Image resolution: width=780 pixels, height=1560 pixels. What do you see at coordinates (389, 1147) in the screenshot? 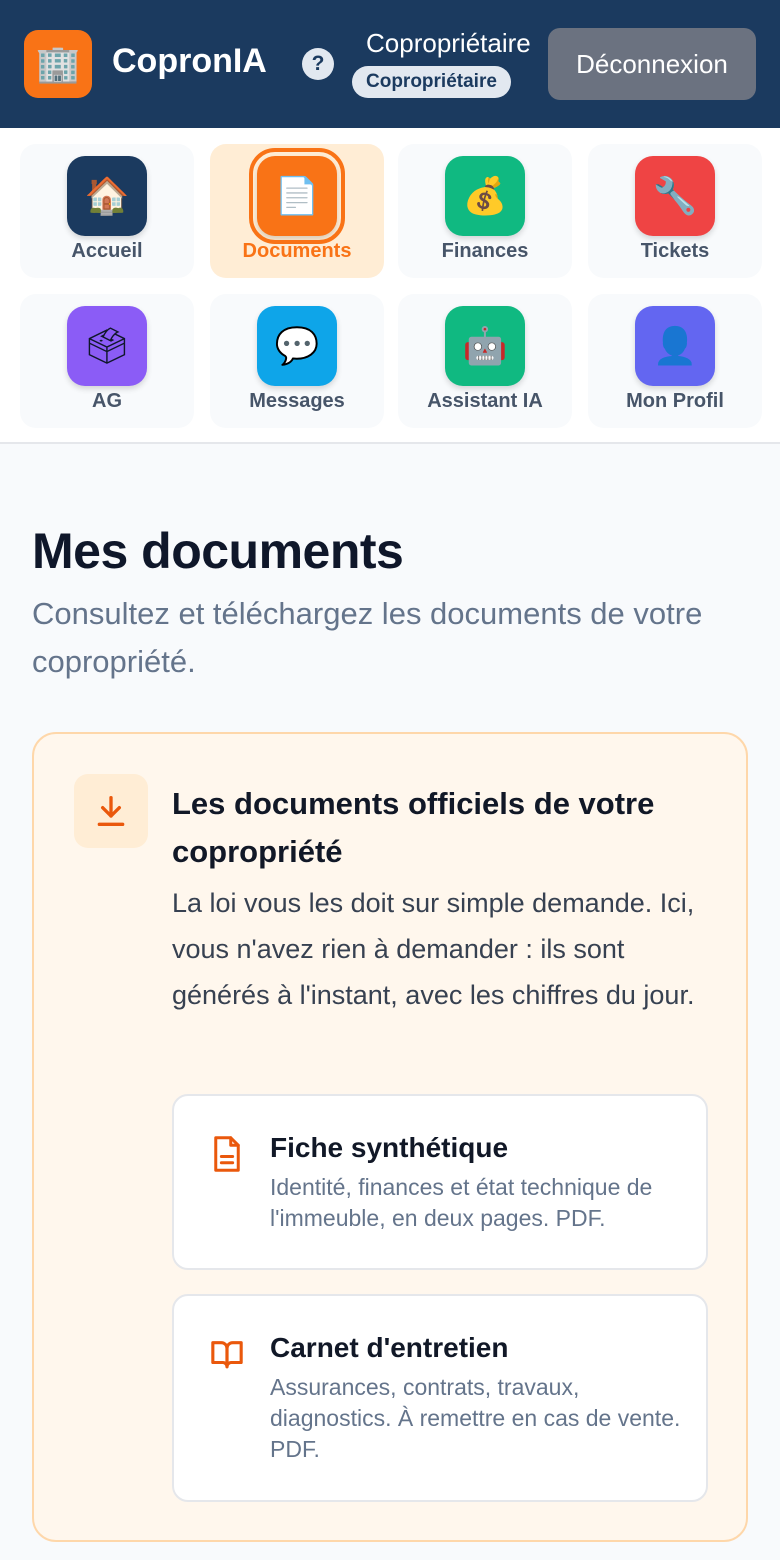
I see `doc-title: Fiche synthétique` at bounding box center [389, 1147].